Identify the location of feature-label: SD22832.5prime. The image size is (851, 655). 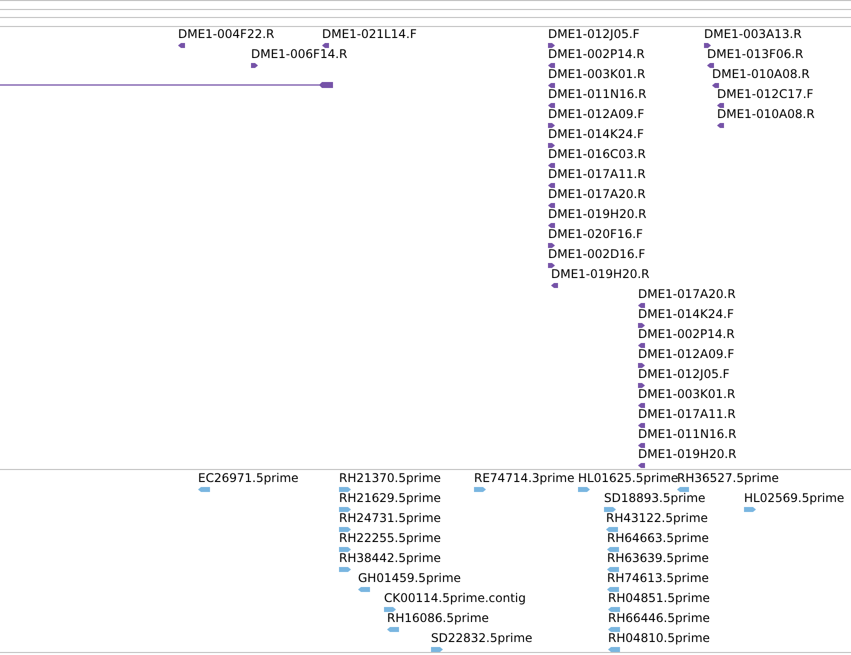
(481, 638).